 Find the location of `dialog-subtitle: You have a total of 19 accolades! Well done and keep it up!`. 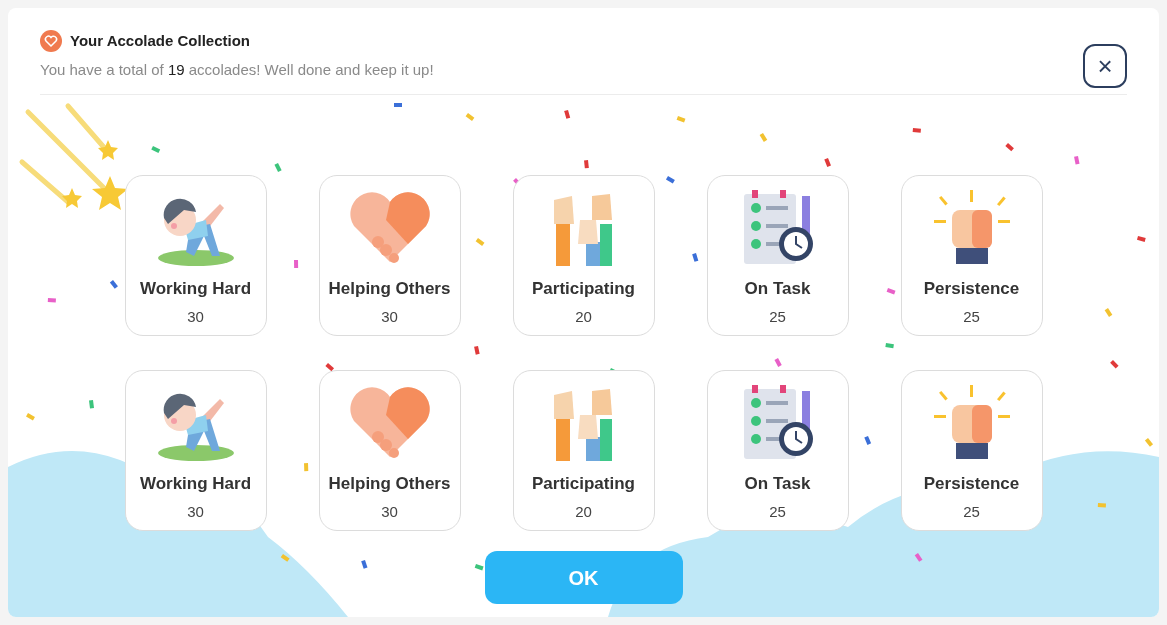

dialog-subtitle: You have a total of 19 accolades! Well done and keep it up! is located at coordinates (237, 69).